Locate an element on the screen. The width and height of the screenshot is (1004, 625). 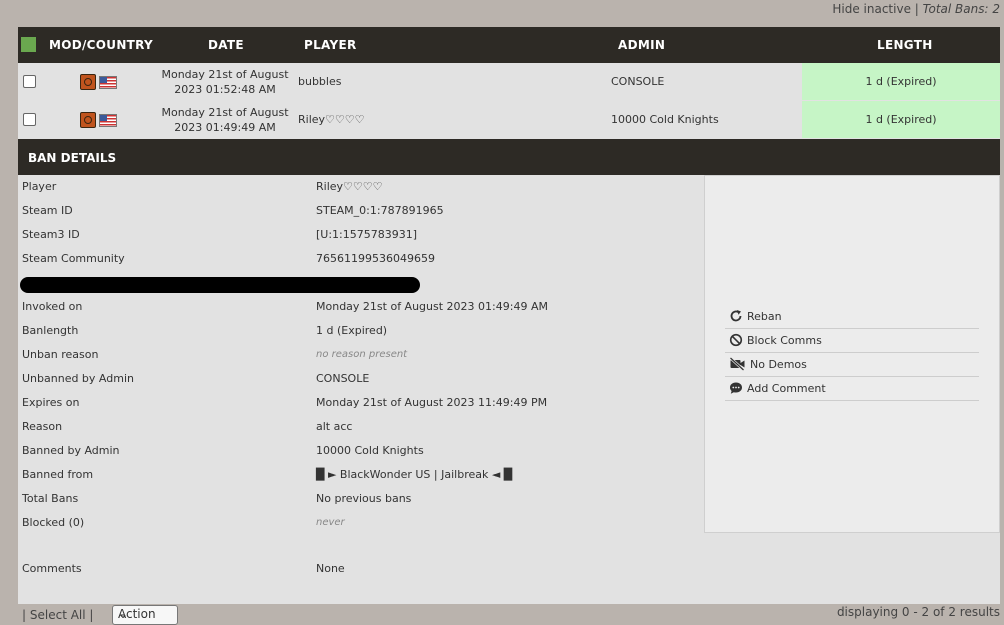
field-label: Steam3 ID is located at coordinates (51, 234).